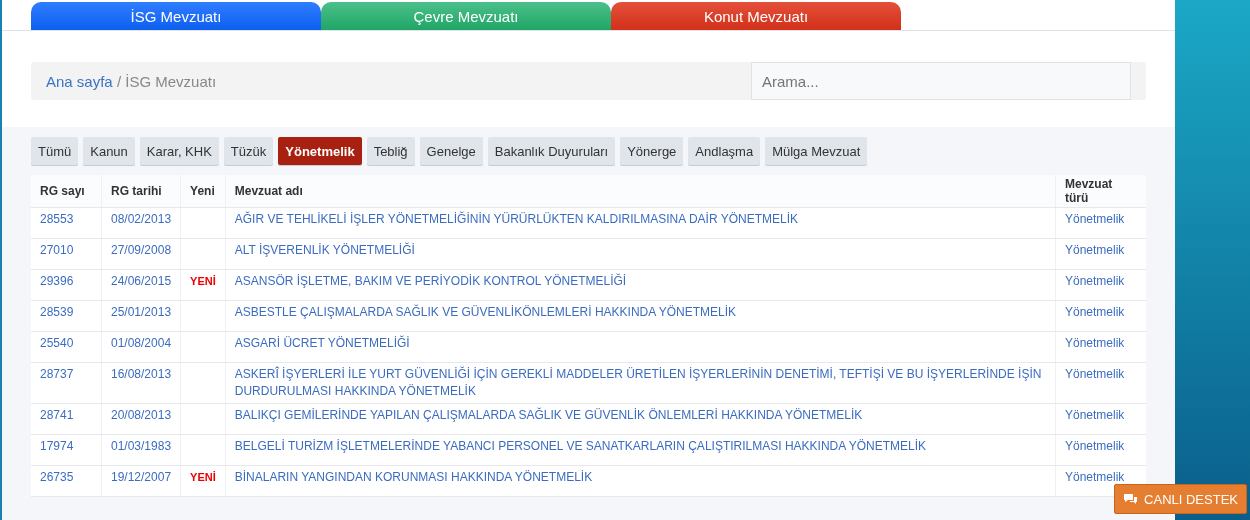 The width and height of the screenshot is (1250, 520). Describe the element at coordinates (640, 316) in the screenshot. I see `title-link: ASBESTLE ÇALIŞMALARDA SAĞLIK VE GÜVENLİKÖNLEMLERİ HAKKINDA YÖNETMELİK` at that location.